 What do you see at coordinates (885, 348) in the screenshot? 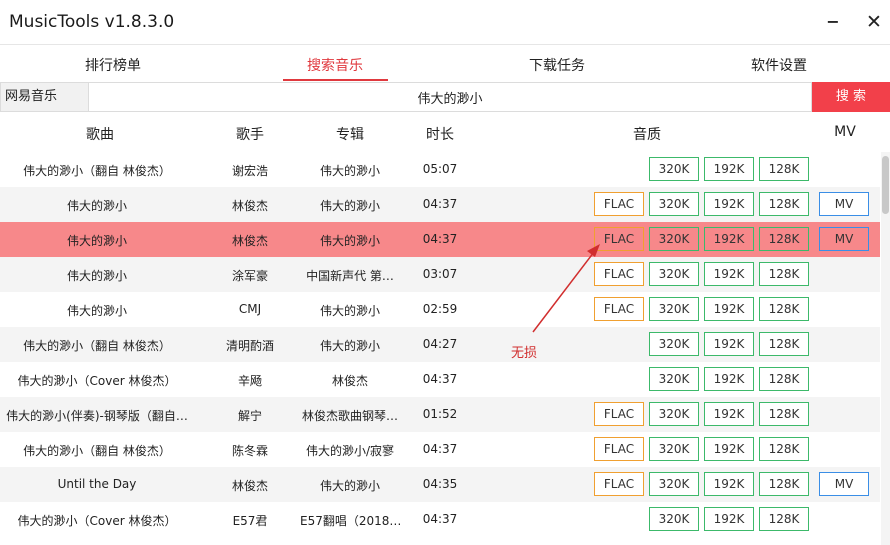
I see `scrollbar` at bounding box center [885, 348].